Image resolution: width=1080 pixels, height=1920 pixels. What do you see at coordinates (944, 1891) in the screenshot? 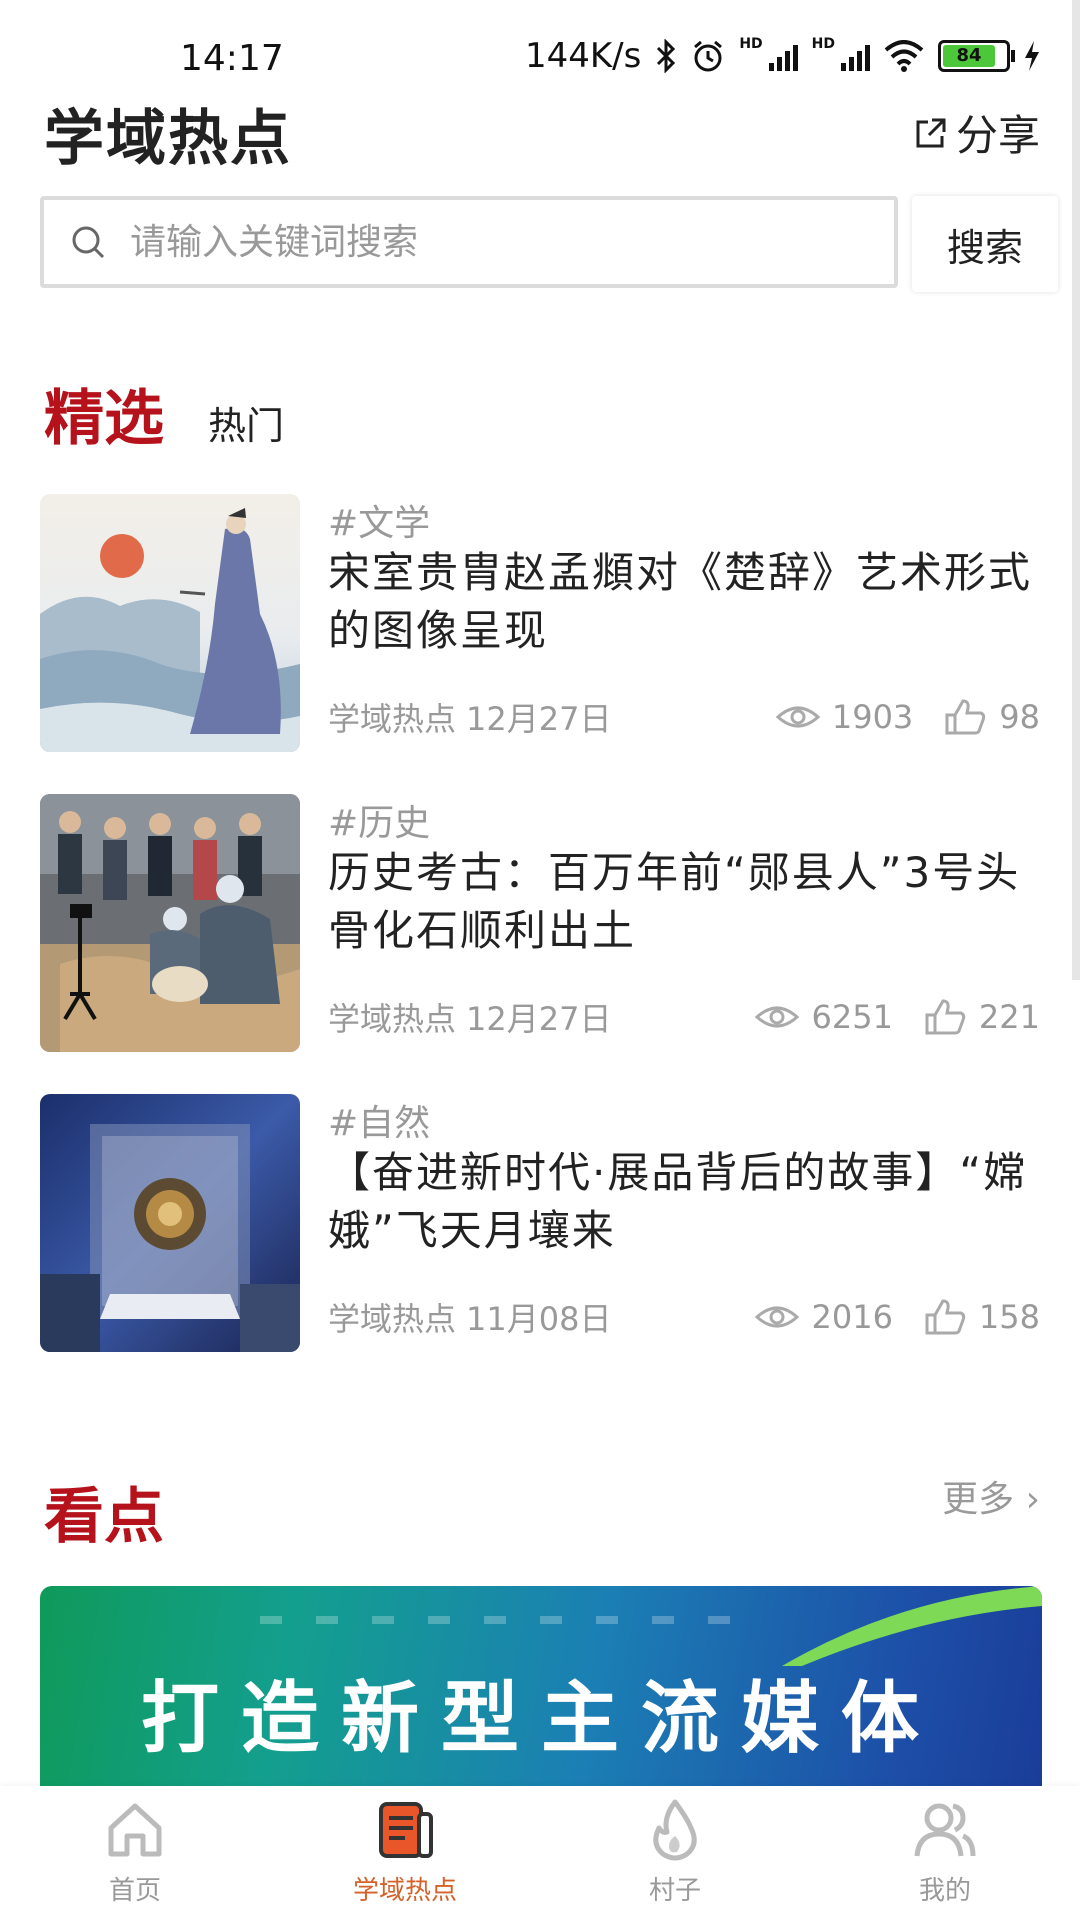
I see `nav-label: 我的` at bounding box center [944, 1891].